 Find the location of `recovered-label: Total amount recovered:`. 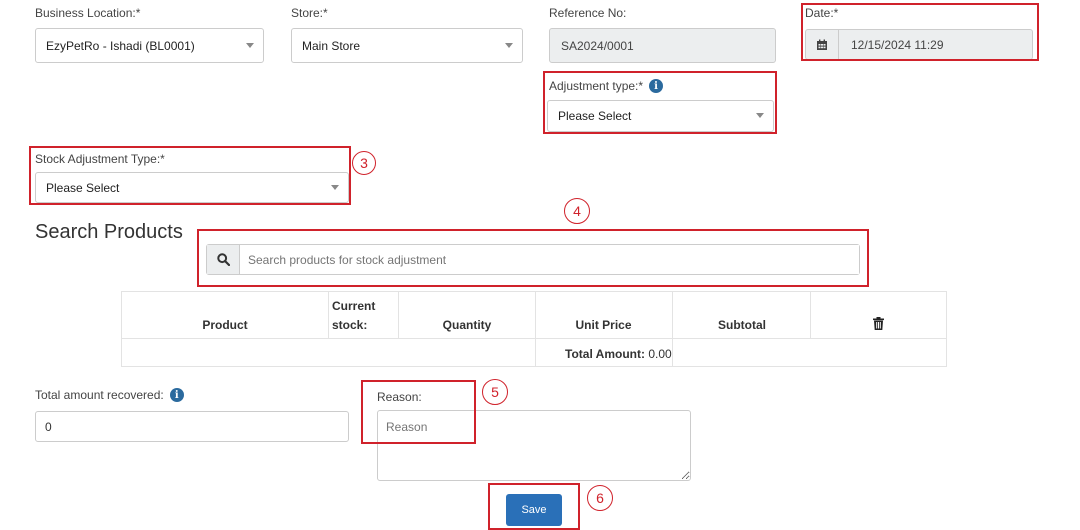

recovered-label: Total amount recovered: is located at coordinates (99, 395).